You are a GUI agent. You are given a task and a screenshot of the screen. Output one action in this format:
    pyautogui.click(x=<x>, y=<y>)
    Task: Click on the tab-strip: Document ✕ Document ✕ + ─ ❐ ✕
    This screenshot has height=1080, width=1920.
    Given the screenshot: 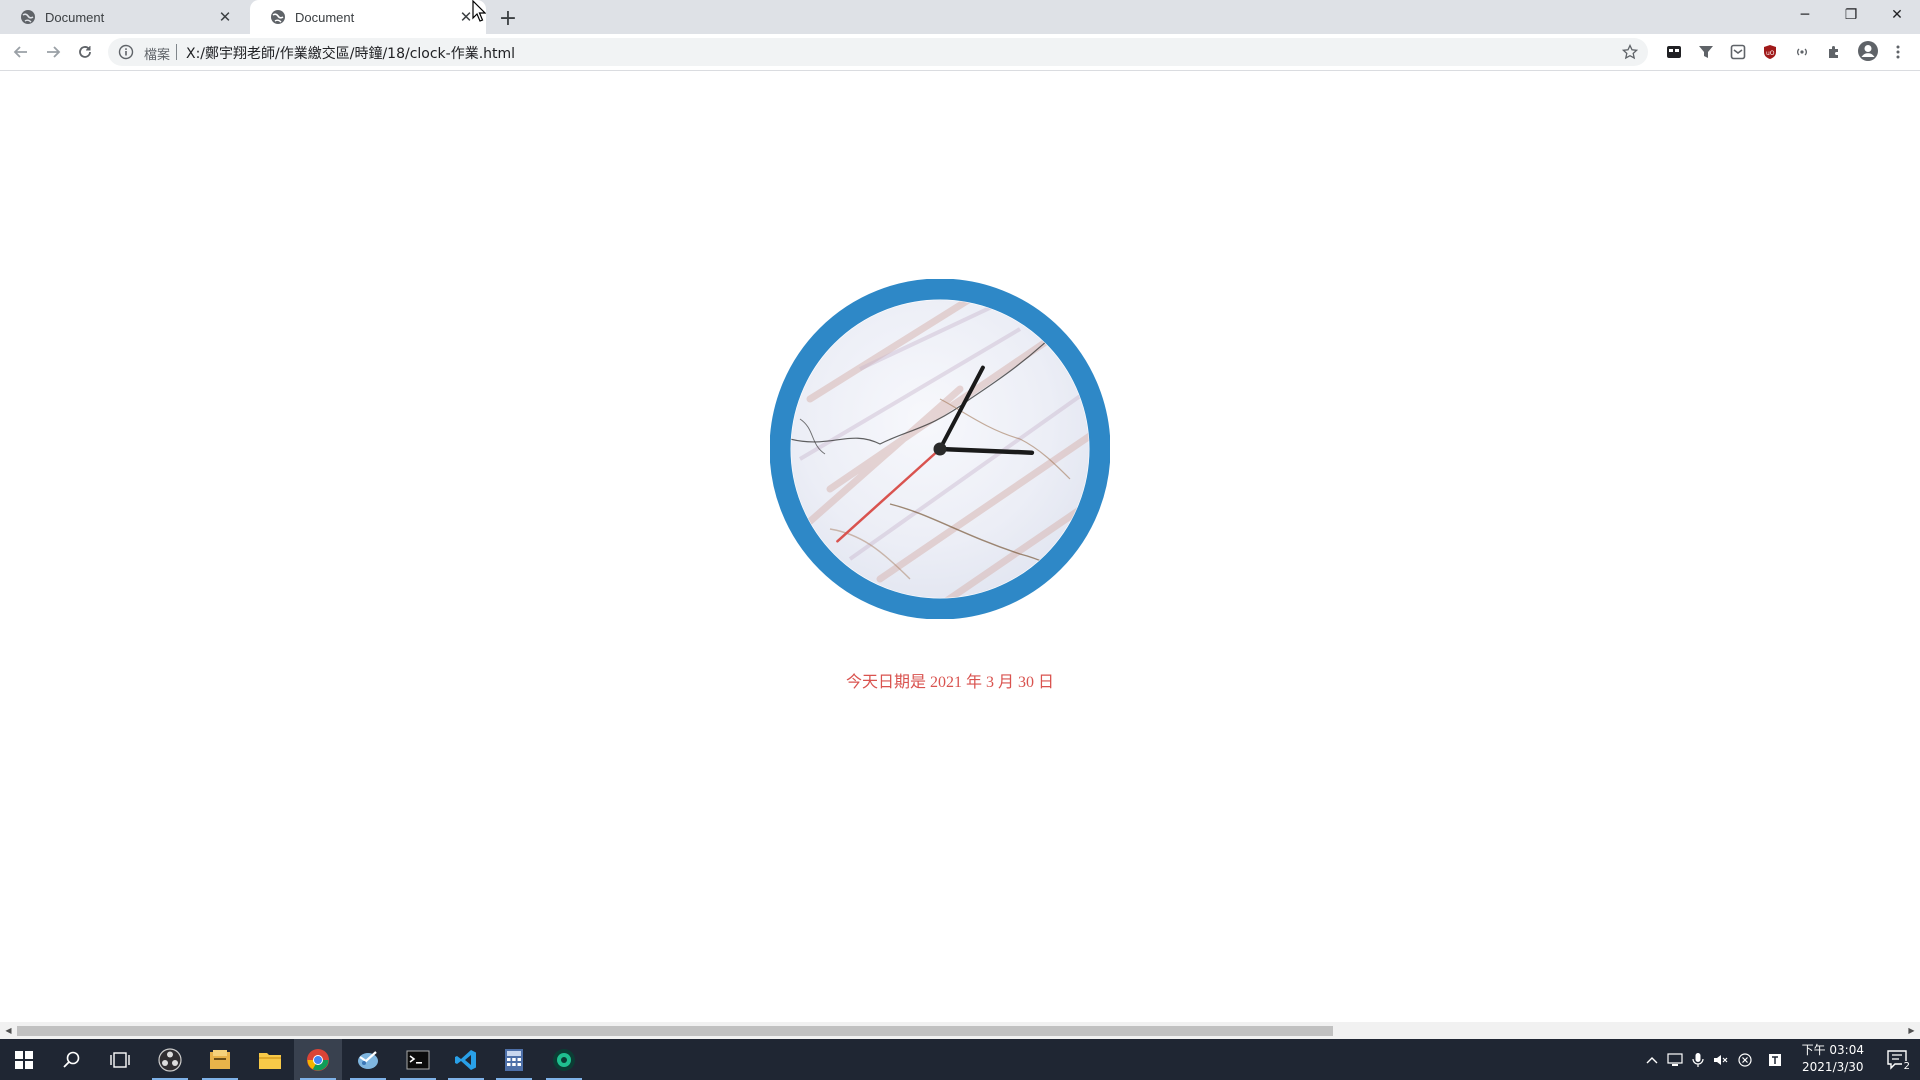 What is the action you would take?
    pyautogui.click(x=960, y=17)
    